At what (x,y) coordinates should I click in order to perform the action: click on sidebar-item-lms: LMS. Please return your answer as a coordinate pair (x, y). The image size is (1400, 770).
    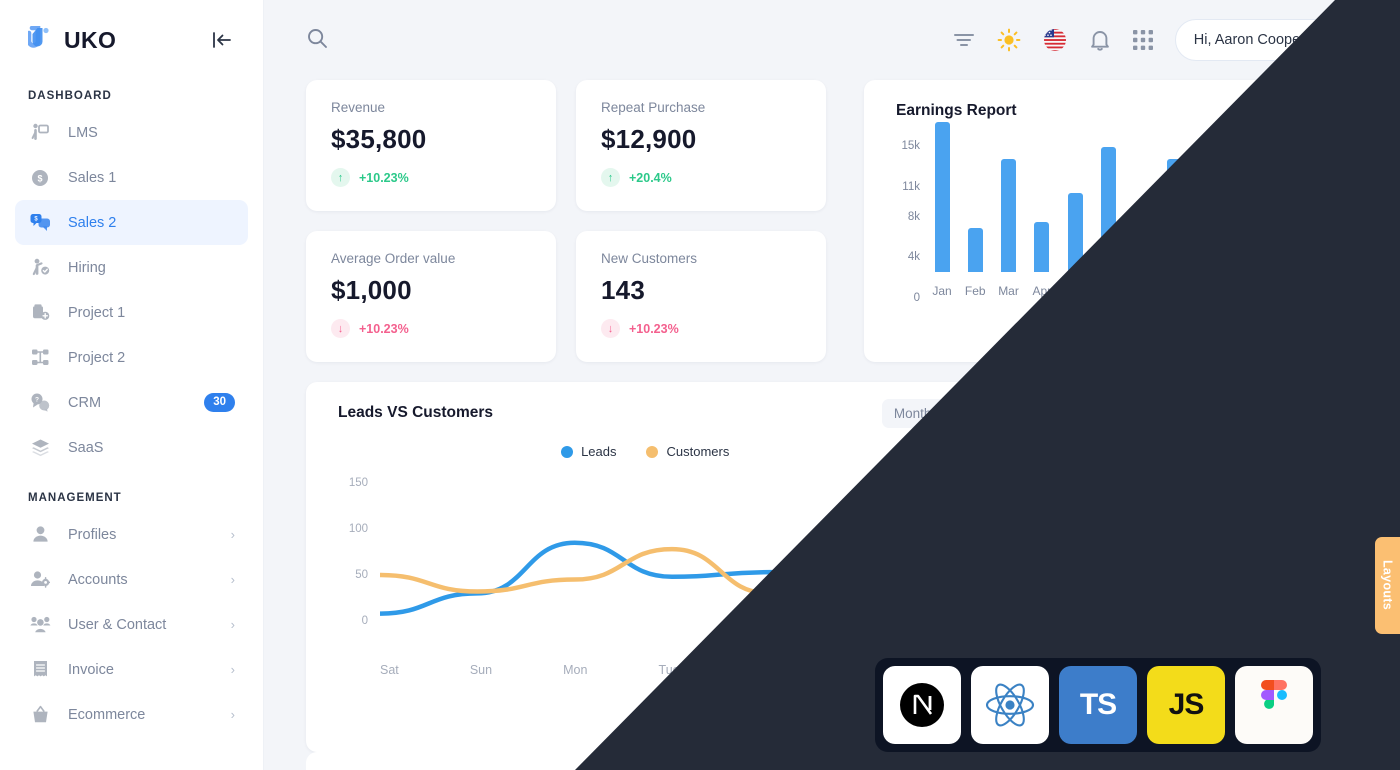
    Looking at the image, I should click on (131, 132).